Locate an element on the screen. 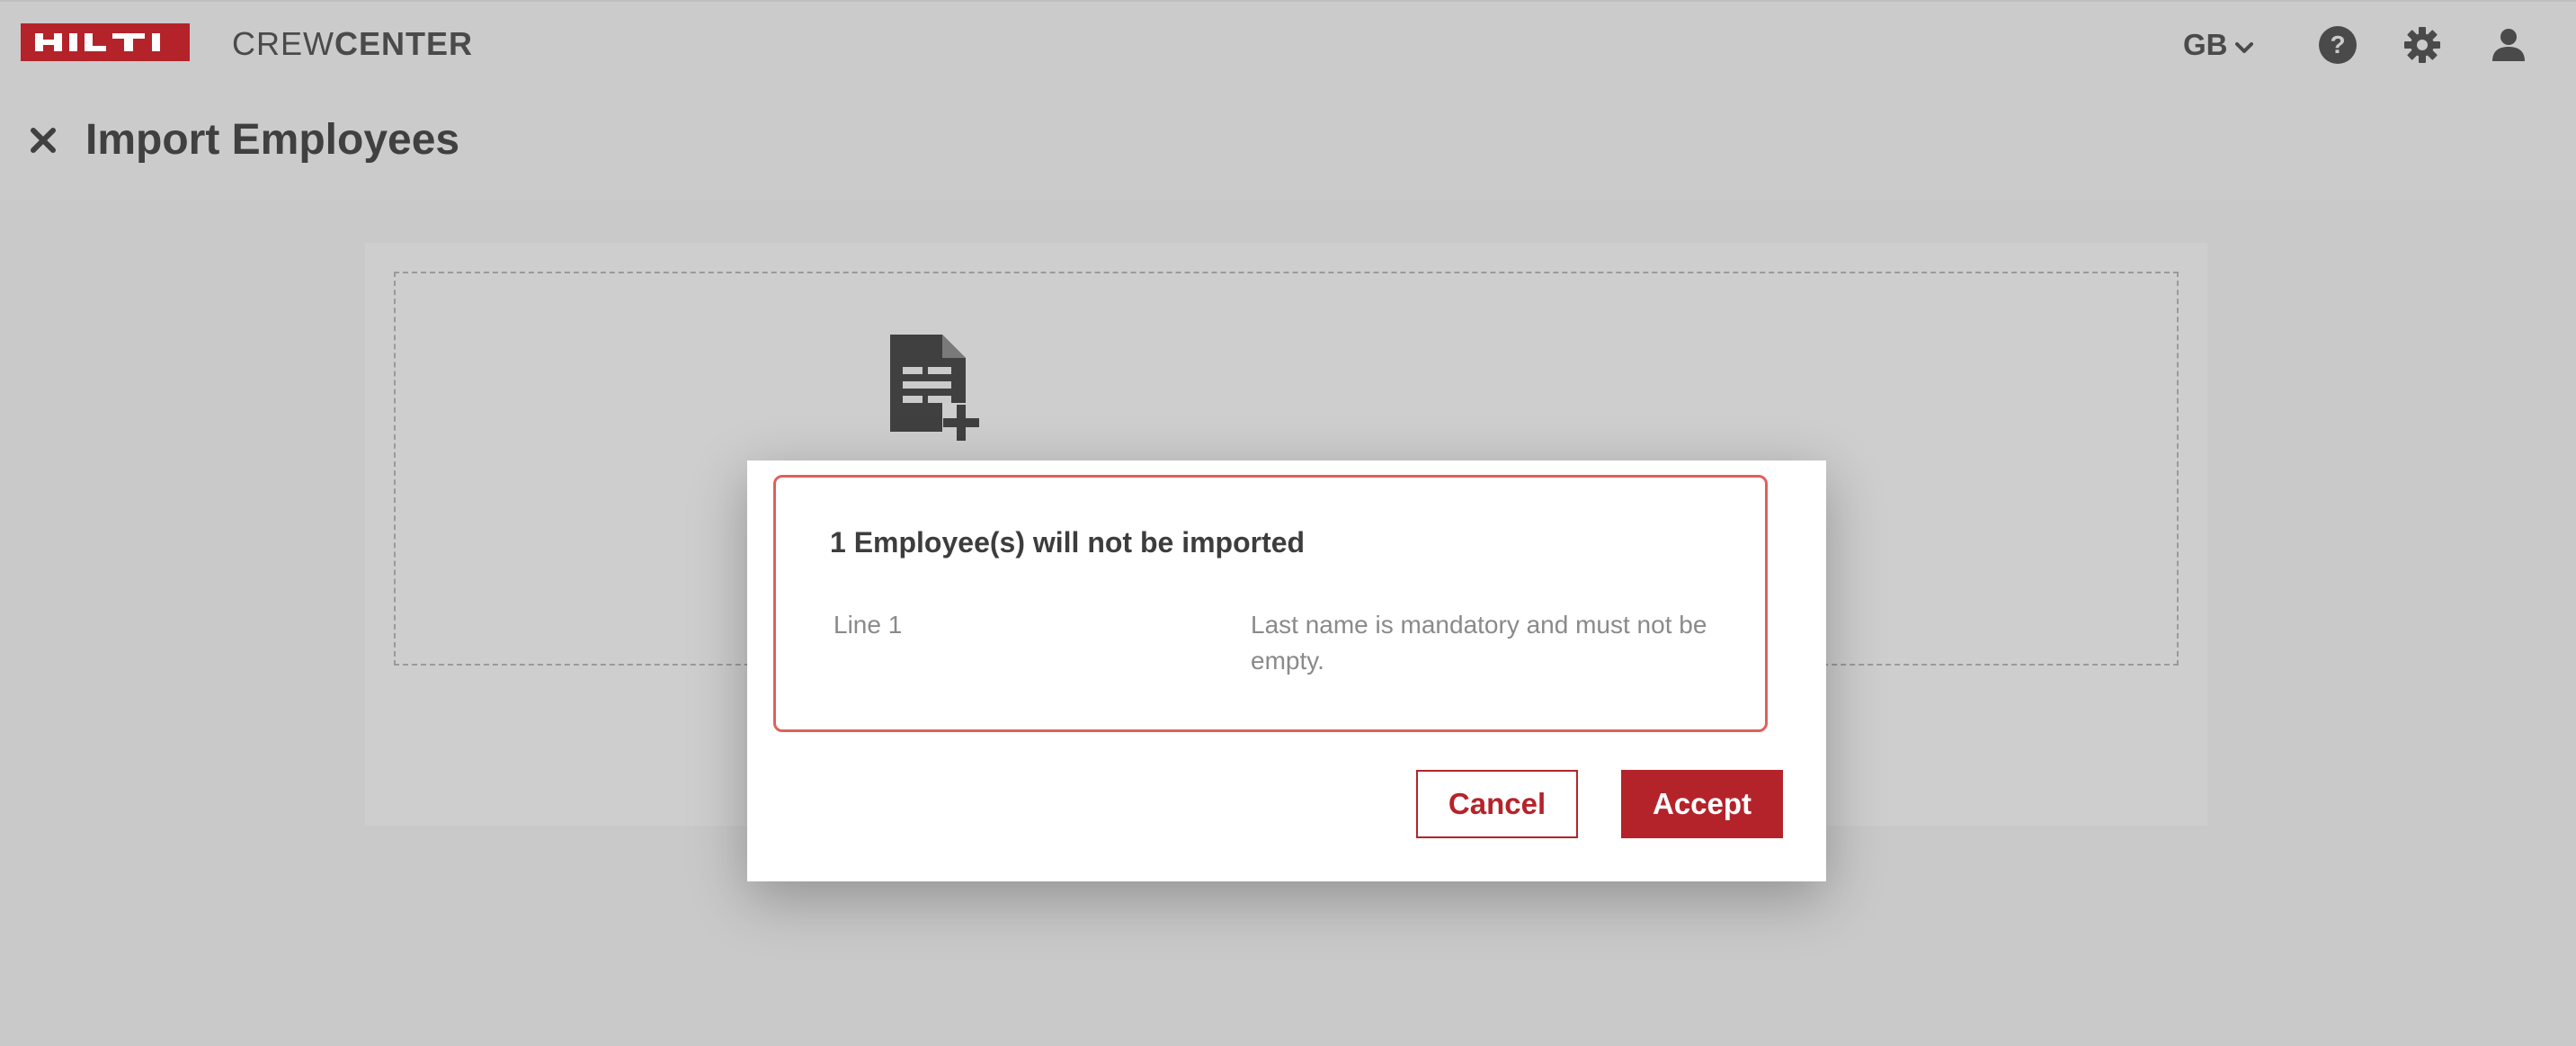 The height and width of the screenshot is (1046, 2576). app-name: CREWCENTER is located at coordinates (352, 44).